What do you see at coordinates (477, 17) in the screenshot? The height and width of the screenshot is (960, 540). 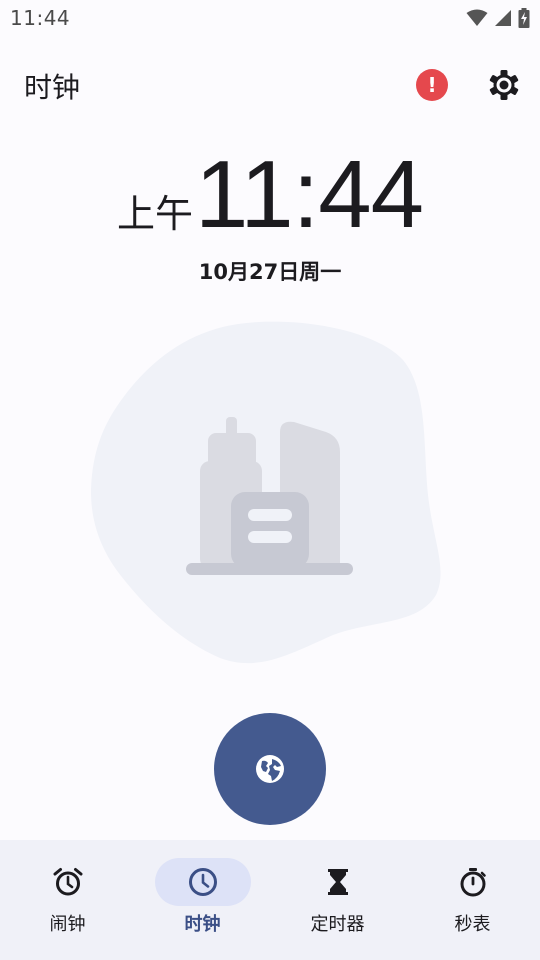 I see `wifi-icon` at bounding box center [477, 17].